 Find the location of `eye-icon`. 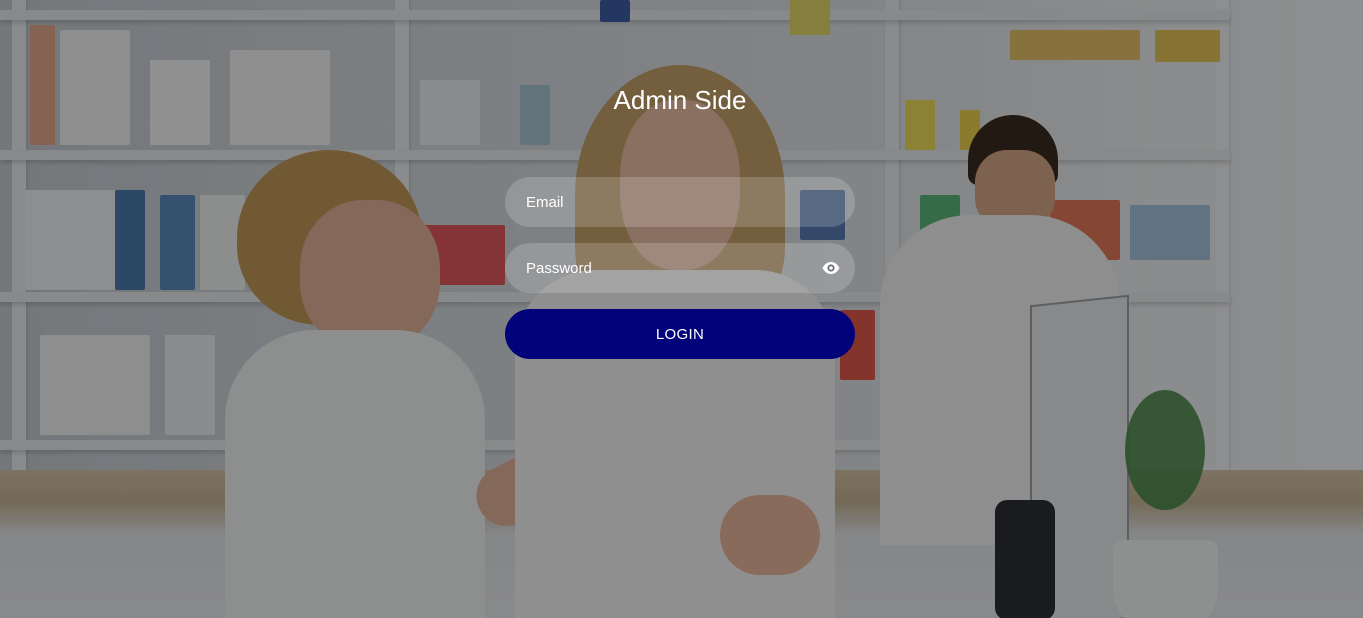

eye-icon is located at coordinates (831, 268).